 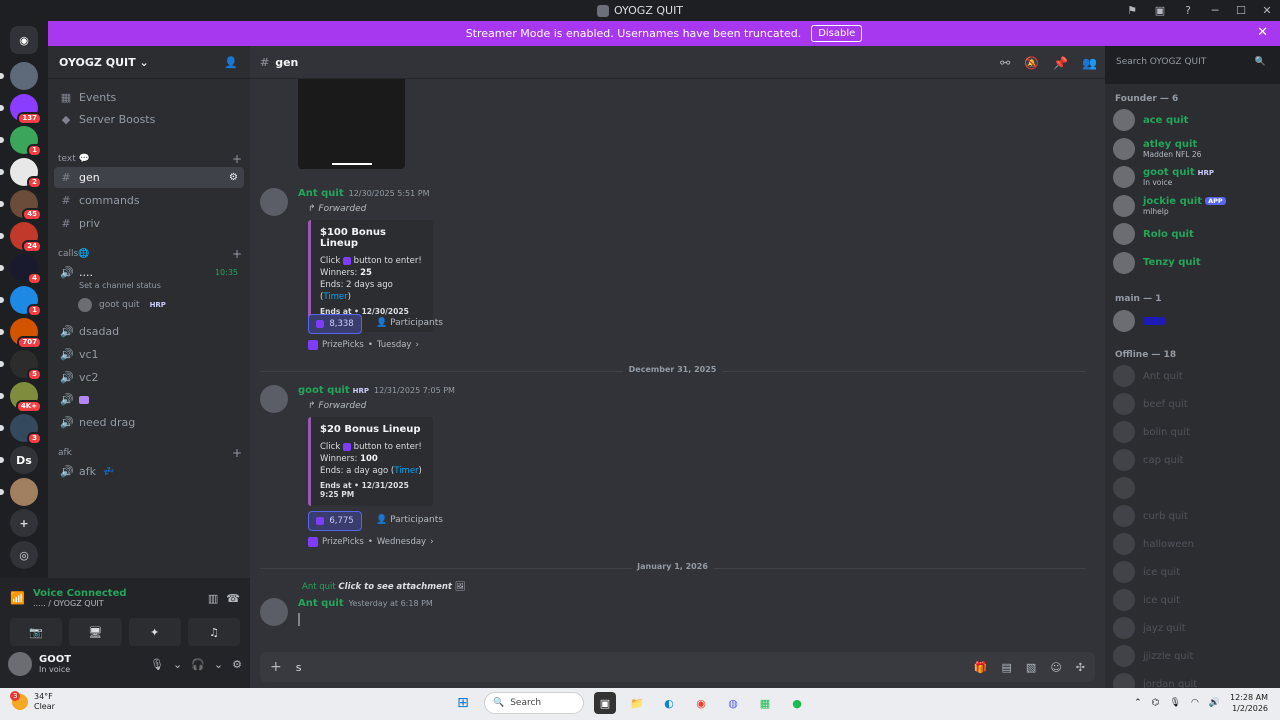 I want to click on task-view-icon: ▣, so click(x=605, y=703).